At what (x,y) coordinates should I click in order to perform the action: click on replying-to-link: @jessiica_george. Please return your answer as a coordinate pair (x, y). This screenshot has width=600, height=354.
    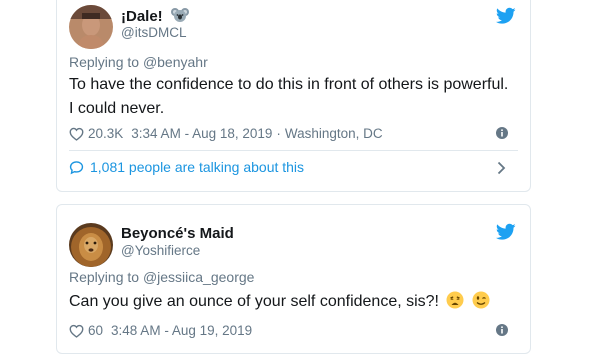
    Looking at the image, I should click on (199, 277).